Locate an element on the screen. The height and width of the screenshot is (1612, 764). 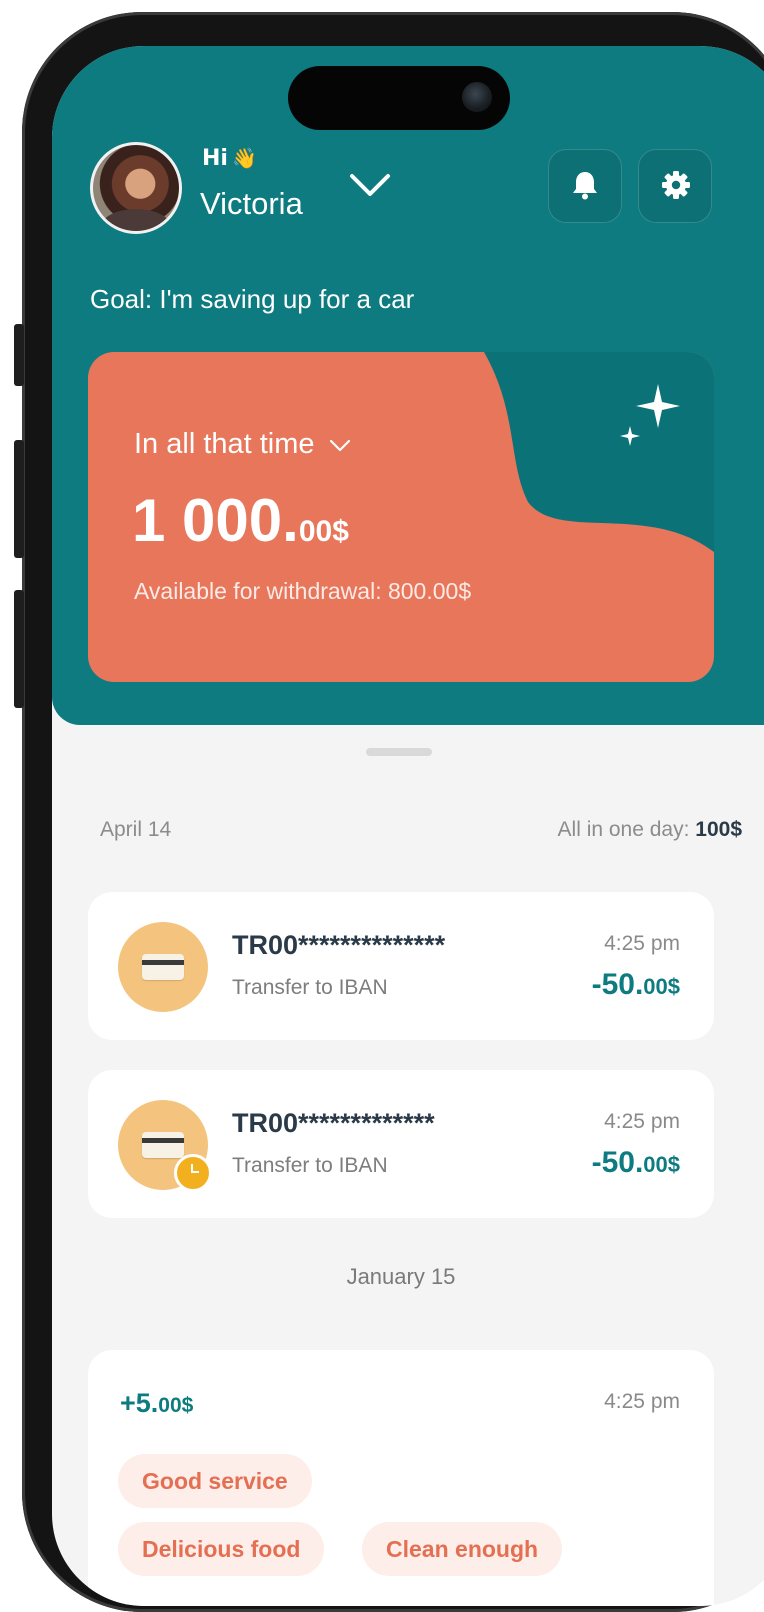
sheet-drag-handle is located at coordinates (399, 752).